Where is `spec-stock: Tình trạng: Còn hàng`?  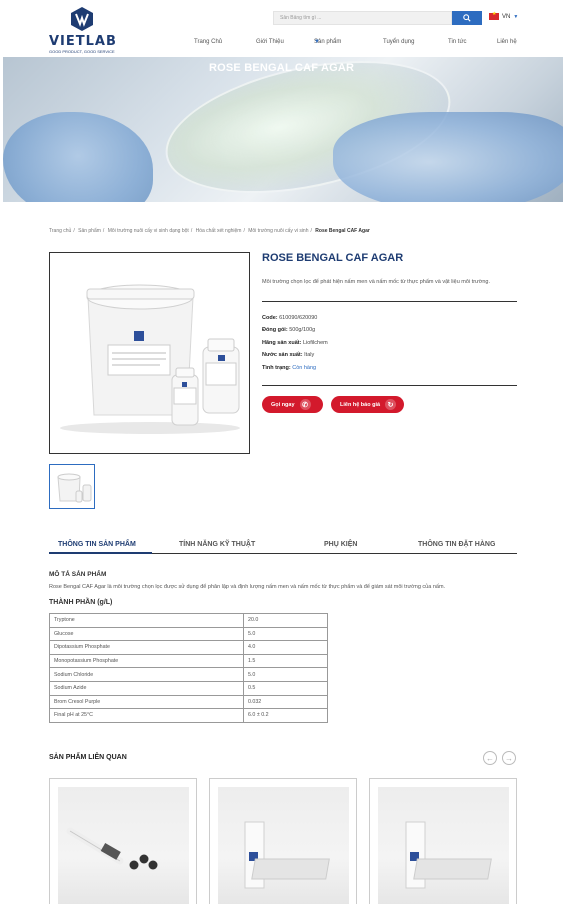
spec-stock: Tình trạng: Còn hàng is located at coordinates (289, 368).